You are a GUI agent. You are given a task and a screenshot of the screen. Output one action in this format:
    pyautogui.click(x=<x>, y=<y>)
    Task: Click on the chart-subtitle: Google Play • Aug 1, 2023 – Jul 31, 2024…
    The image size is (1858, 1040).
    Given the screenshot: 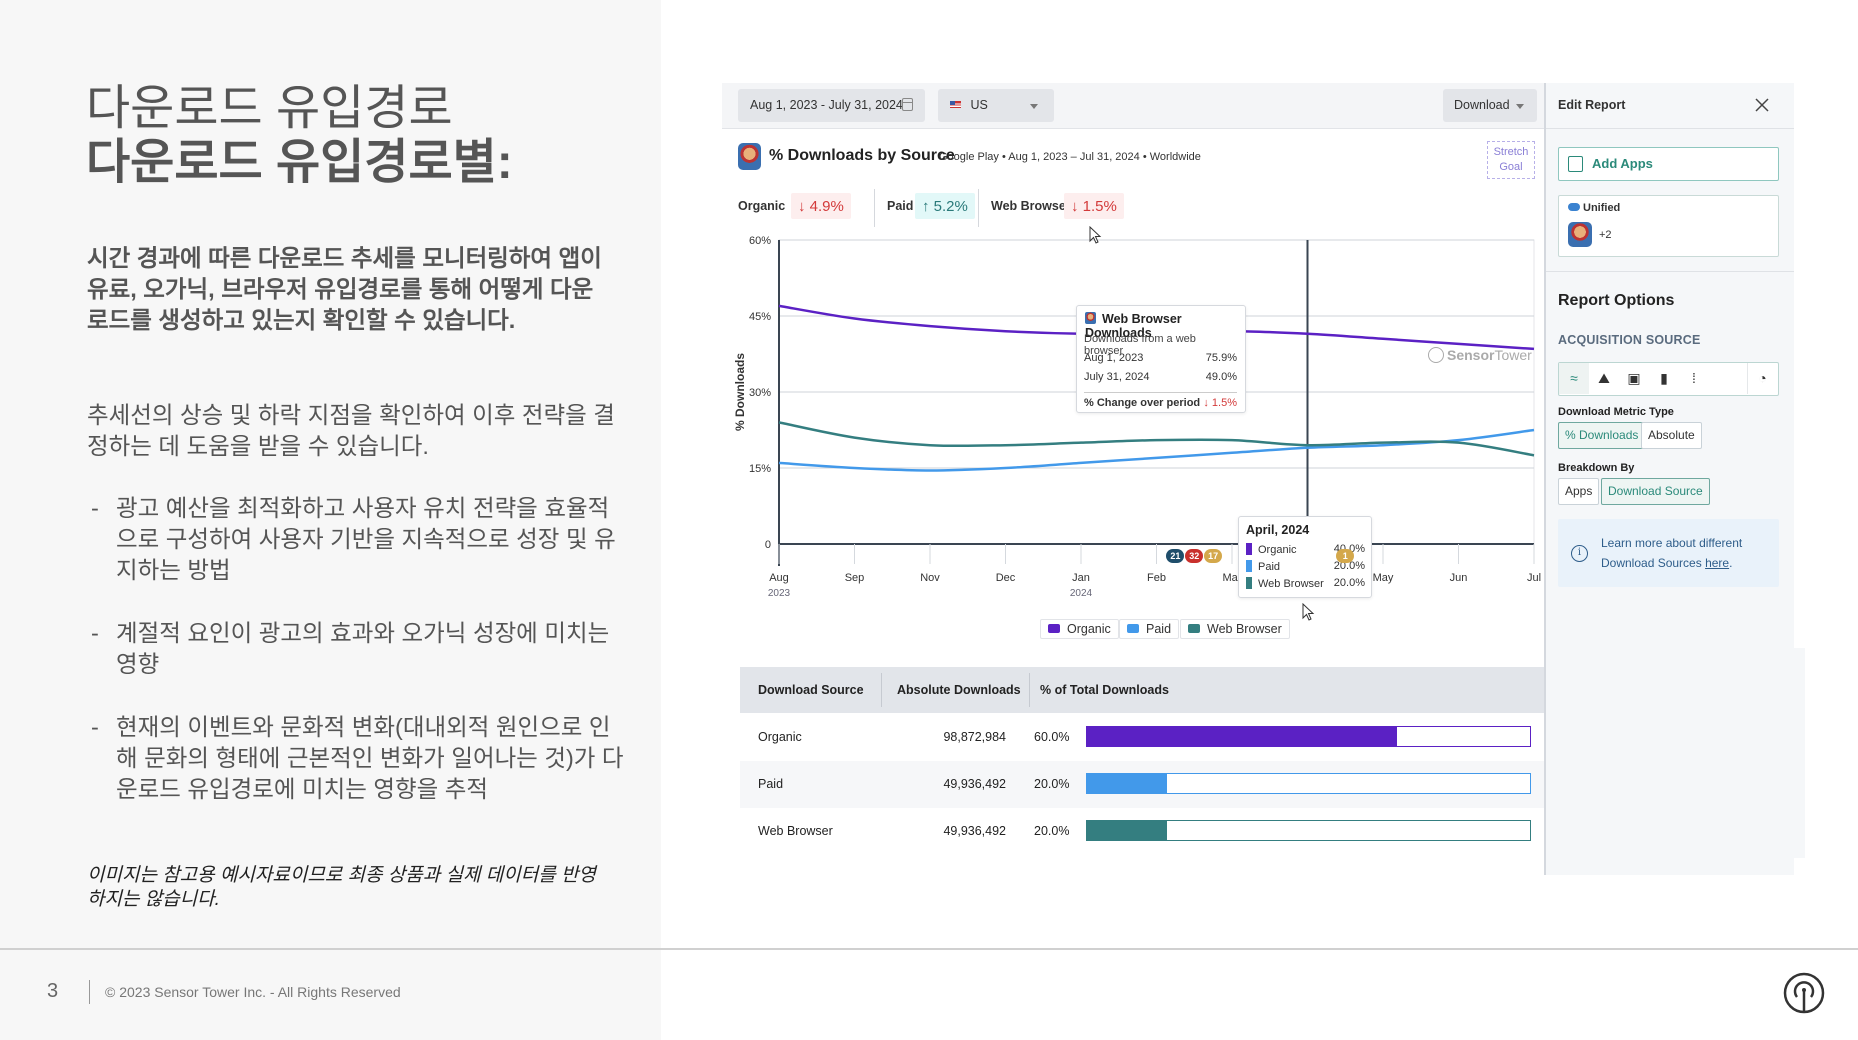 What is the action you would take?
    pyautogui.click(x=1070, y=157)
    